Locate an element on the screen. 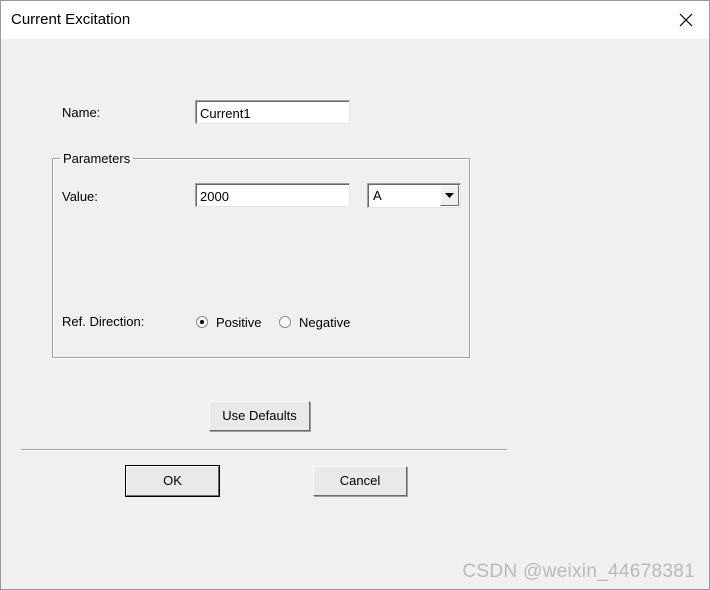 This screenshot has height=590, width=710. value-input is located at coordinates (272, 195).